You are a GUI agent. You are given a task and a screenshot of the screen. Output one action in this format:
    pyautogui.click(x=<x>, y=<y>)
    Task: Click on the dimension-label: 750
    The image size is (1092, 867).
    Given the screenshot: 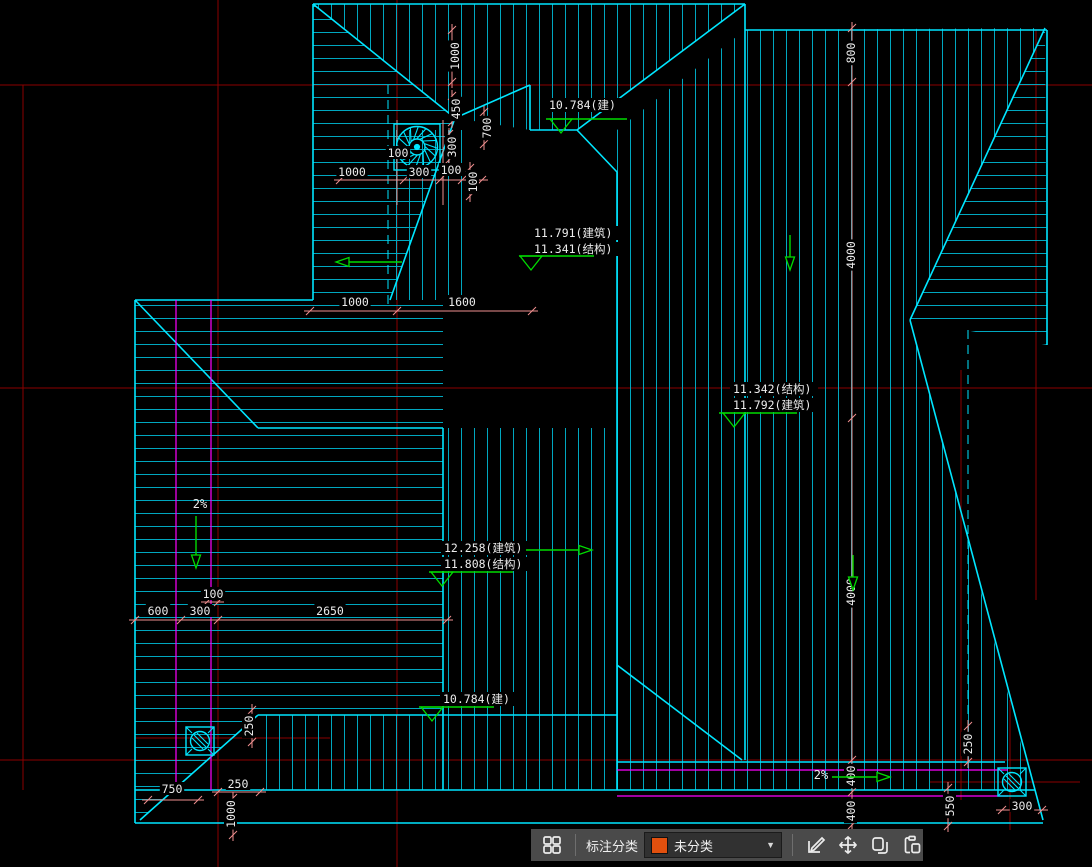 What is the action you would take?
    pyautogui.click(x=172, y=789)
    